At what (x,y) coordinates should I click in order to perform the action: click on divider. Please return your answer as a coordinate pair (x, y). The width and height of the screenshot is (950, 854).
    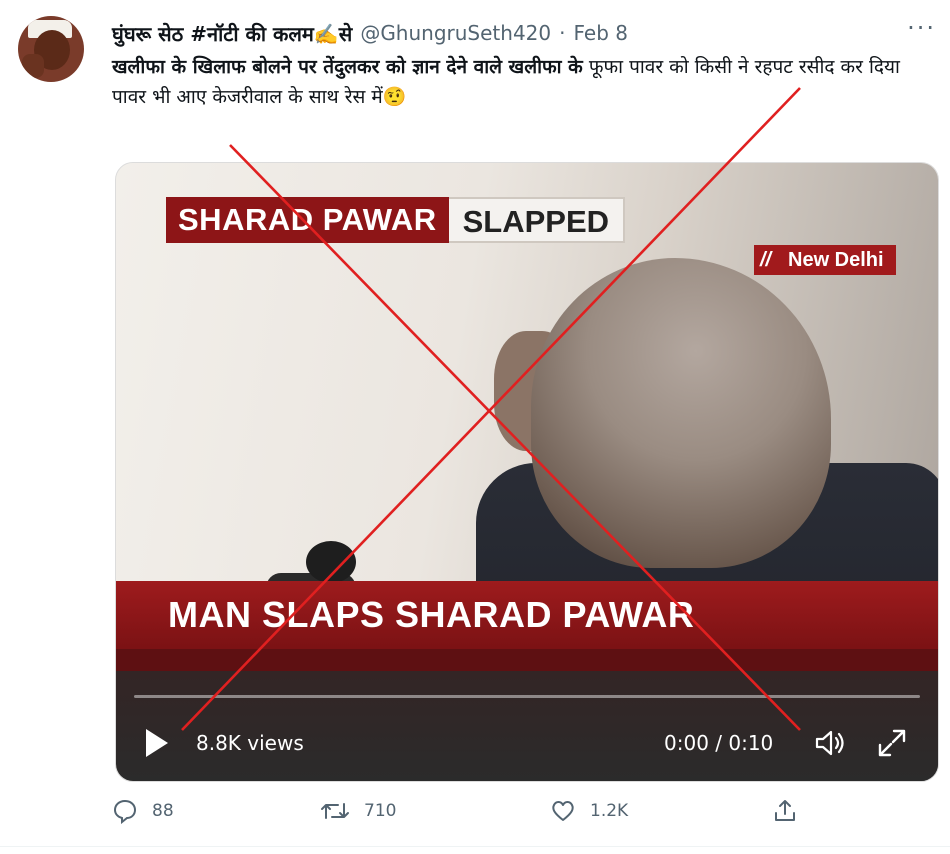
    Looking at the image, I should click on (475, 846).